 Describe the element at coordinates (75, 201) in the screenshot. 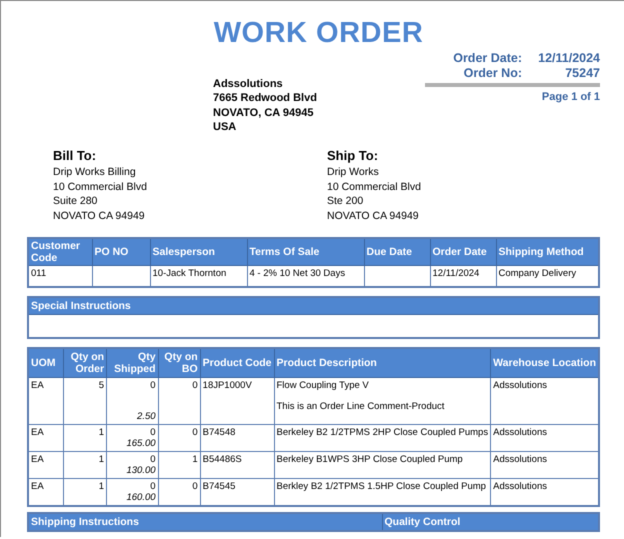

I see `address-line: Suite 280` at that location.